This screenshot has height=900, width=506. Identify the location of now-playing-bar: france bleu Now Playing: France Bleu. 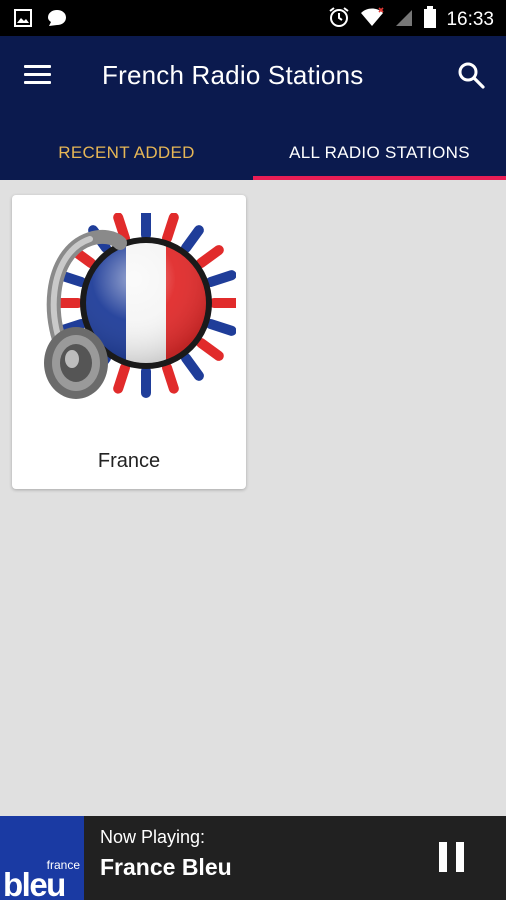
(253, 858).